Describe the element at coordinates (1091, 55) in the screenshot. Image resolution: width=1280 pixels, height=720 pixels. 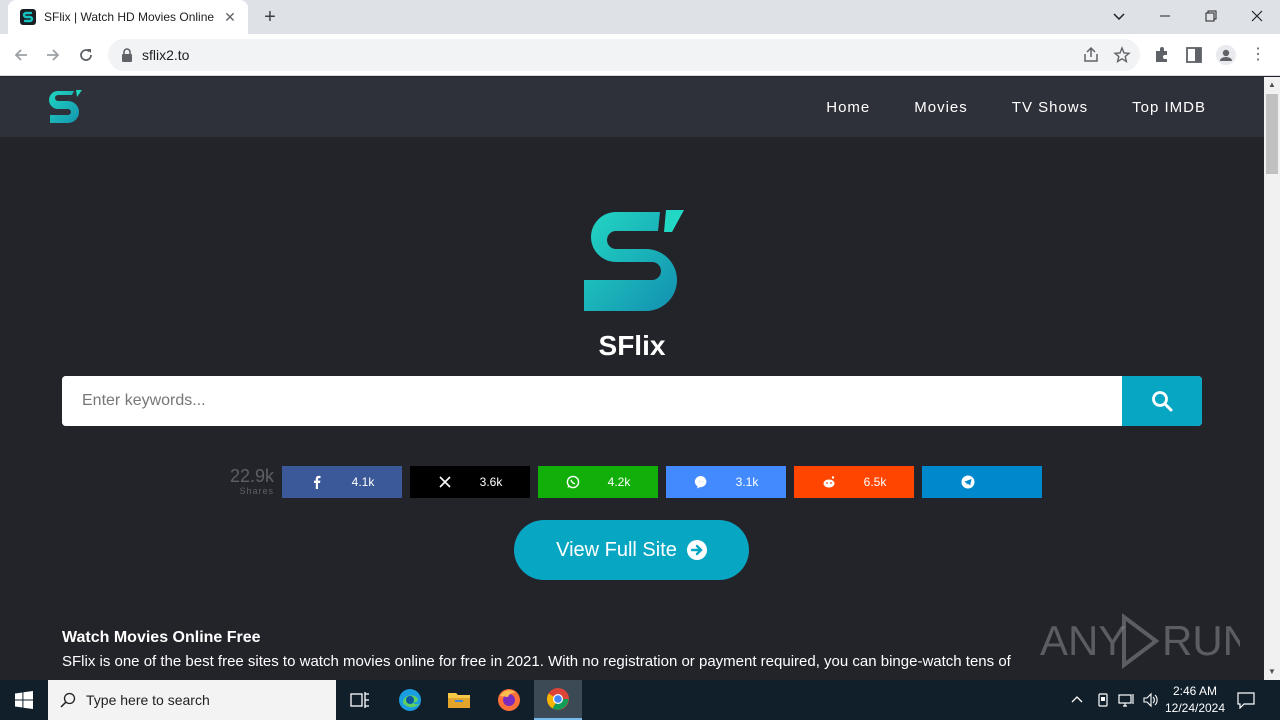
I see `share-page-icon` at that location.